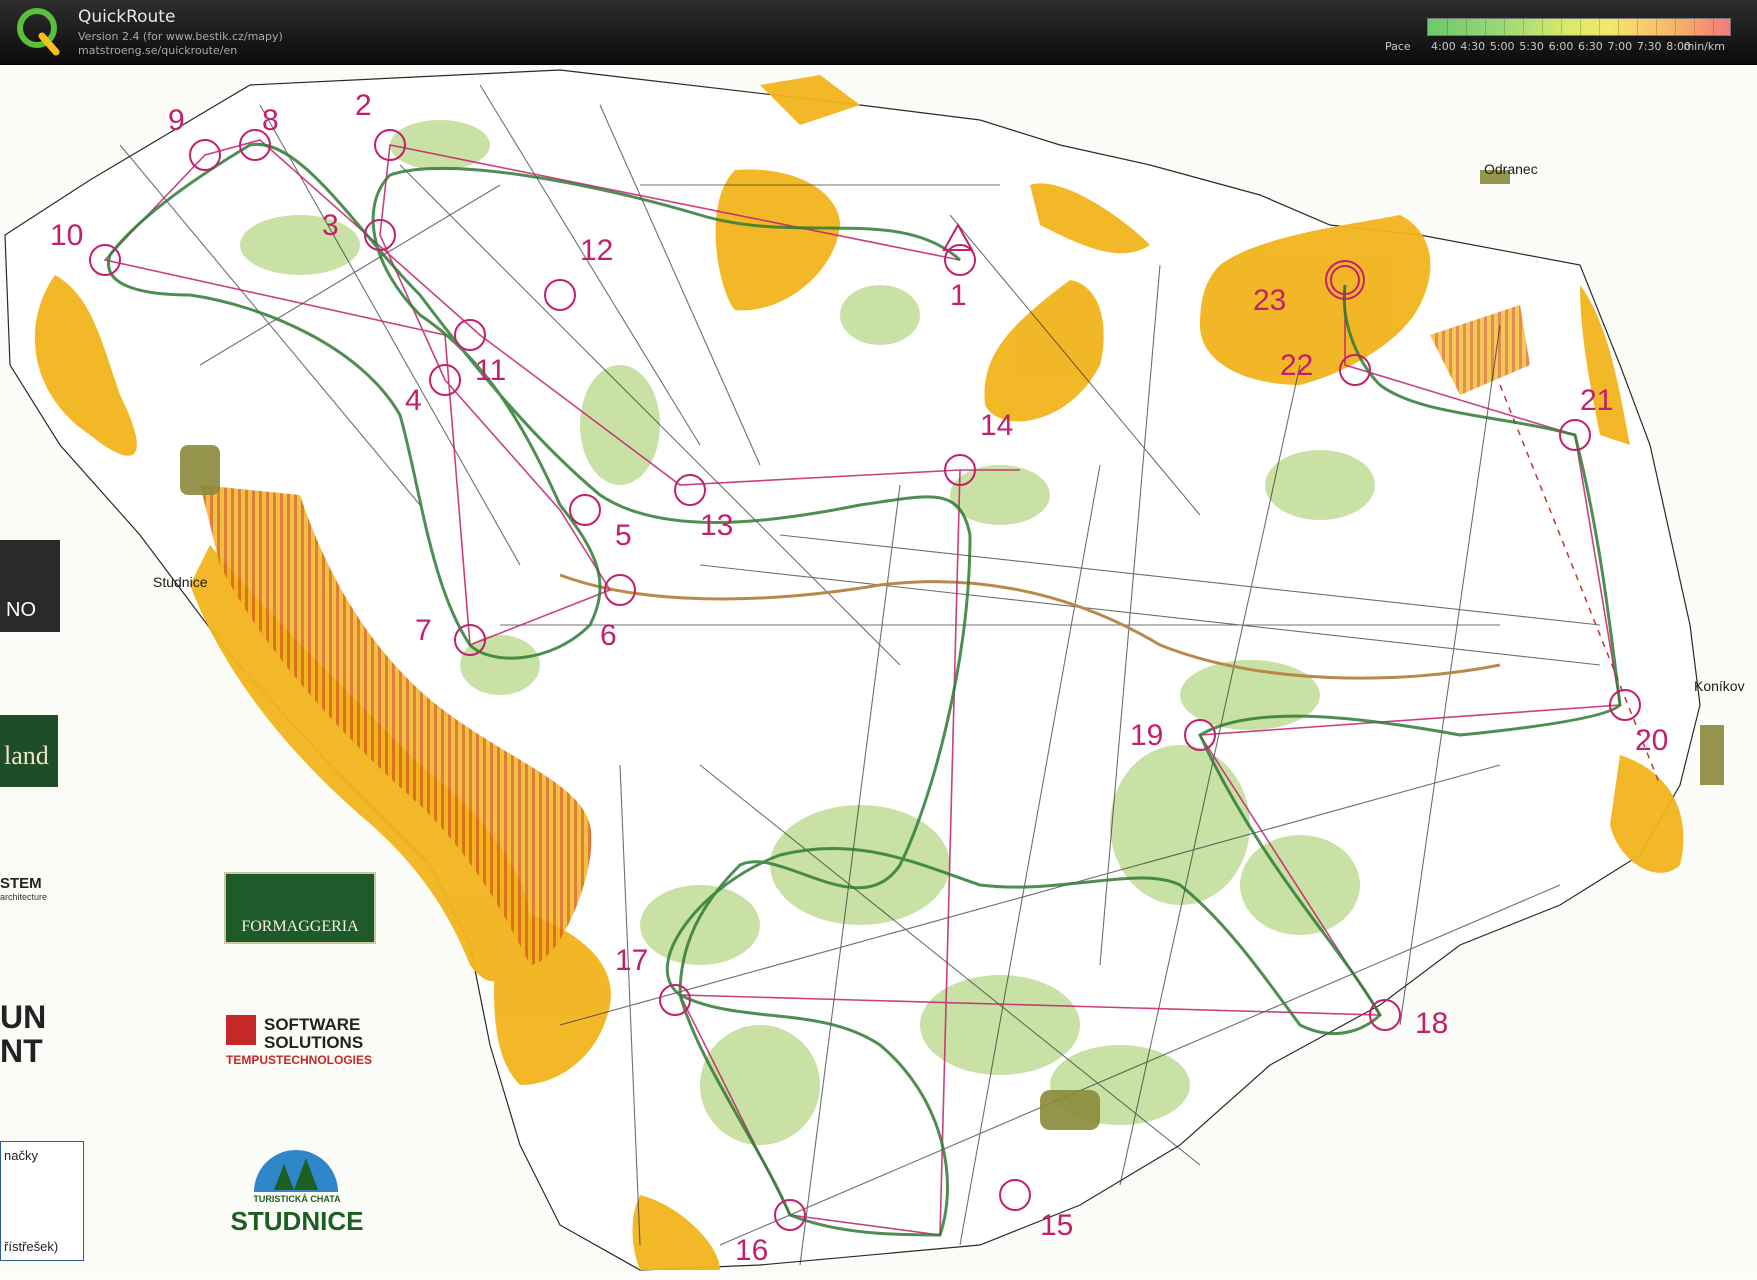 The image size is (1757, 1280). I want to click on place-name-studnice: Studnice, so click(180, 582).